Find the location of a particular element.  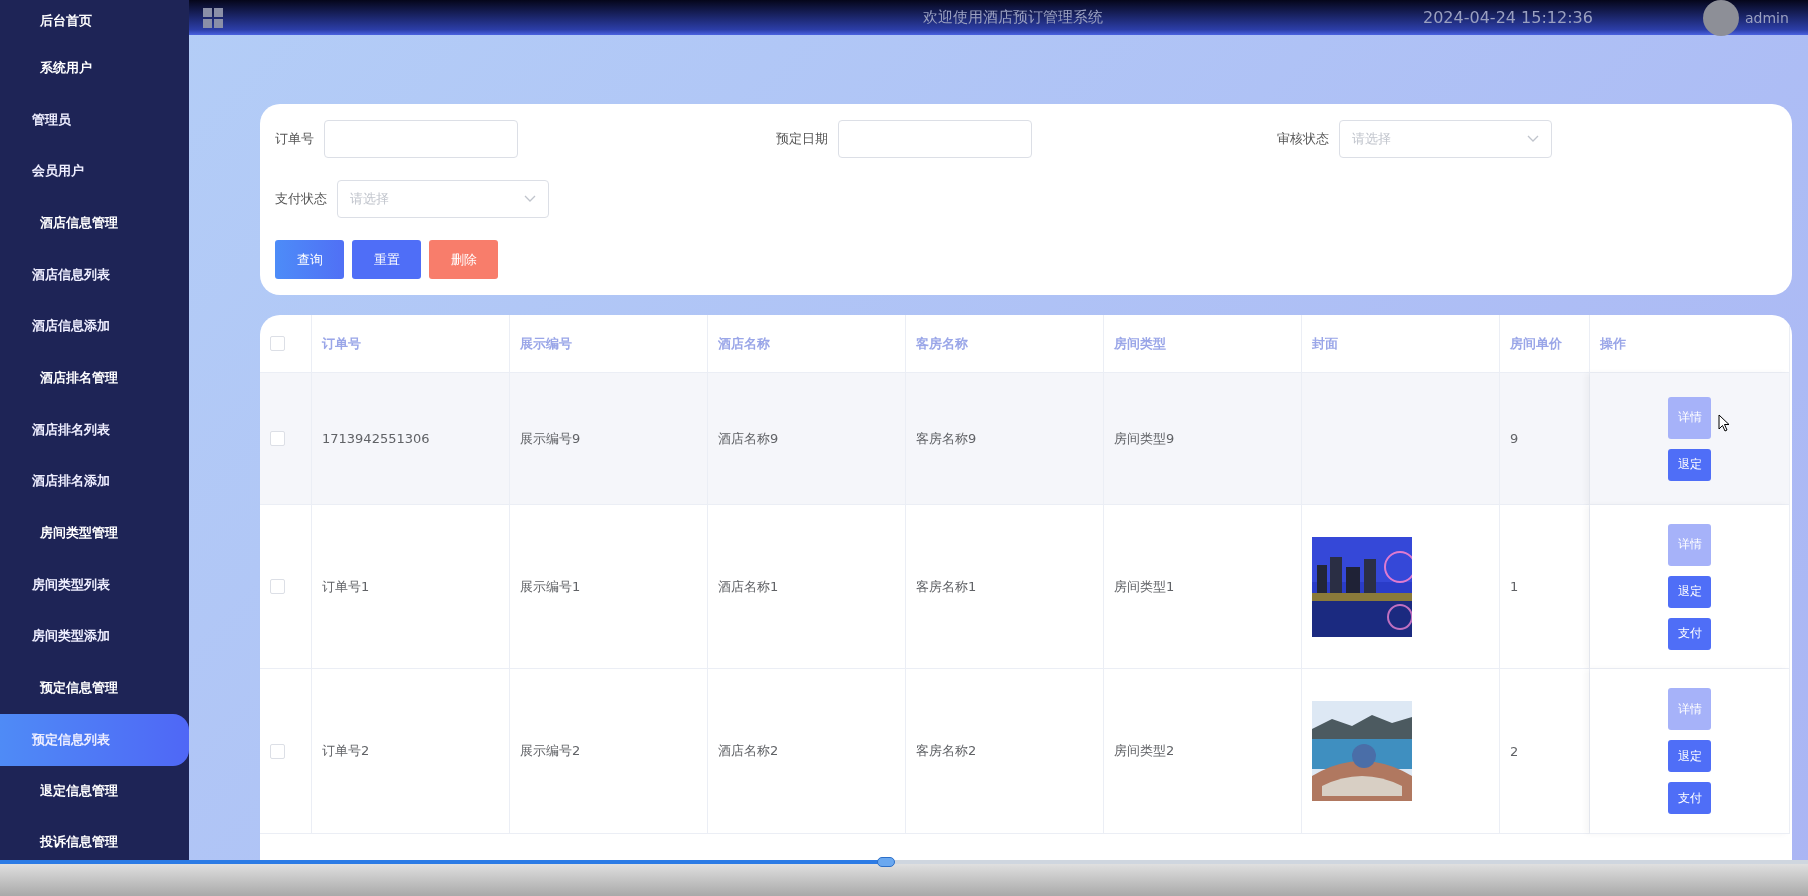

table-cell: 房间类型9 is located at coordinates (1203, 439).